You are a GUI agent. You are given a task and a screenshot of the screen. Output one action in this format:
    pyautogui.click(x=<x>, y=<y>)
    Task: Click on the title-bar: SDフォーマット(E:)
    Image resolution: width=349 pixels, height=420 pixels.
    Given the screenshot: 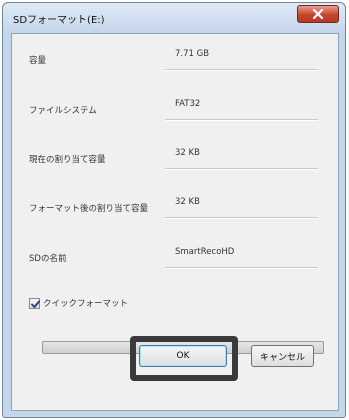 What is the action you would take?
    pyautogui.click(x=174, y=17)
    